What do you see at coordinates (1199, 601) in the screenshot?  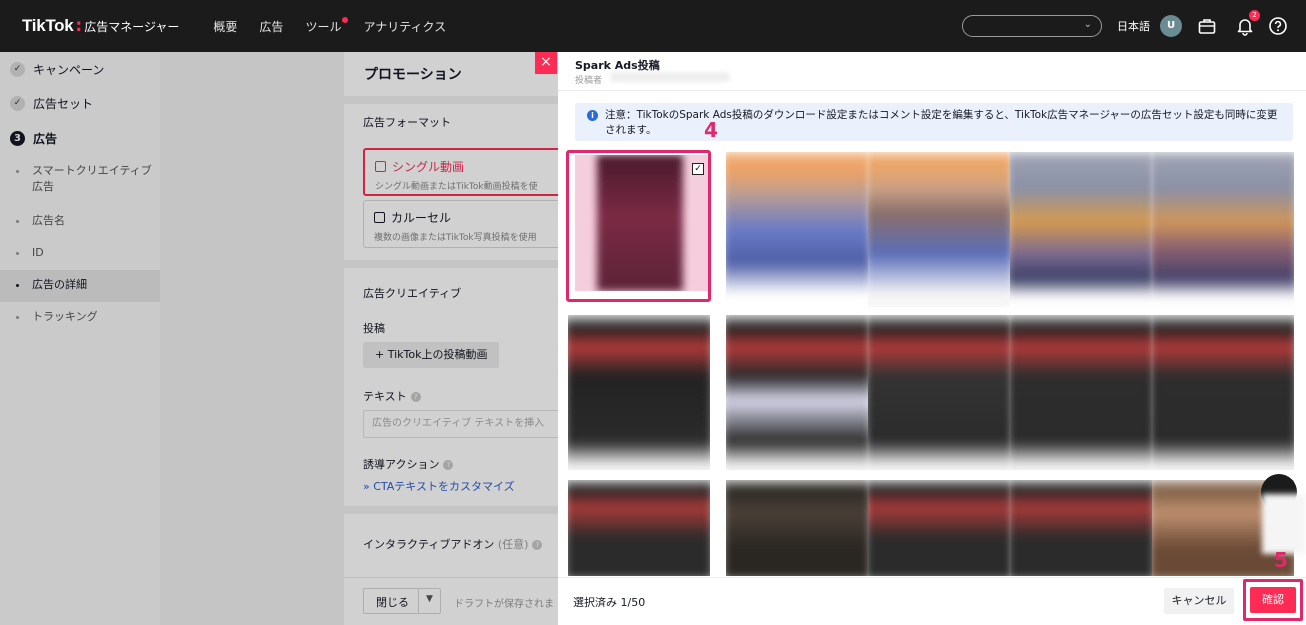 I see `cancel-button: キャンセル` at bounding box center [1199, 601].